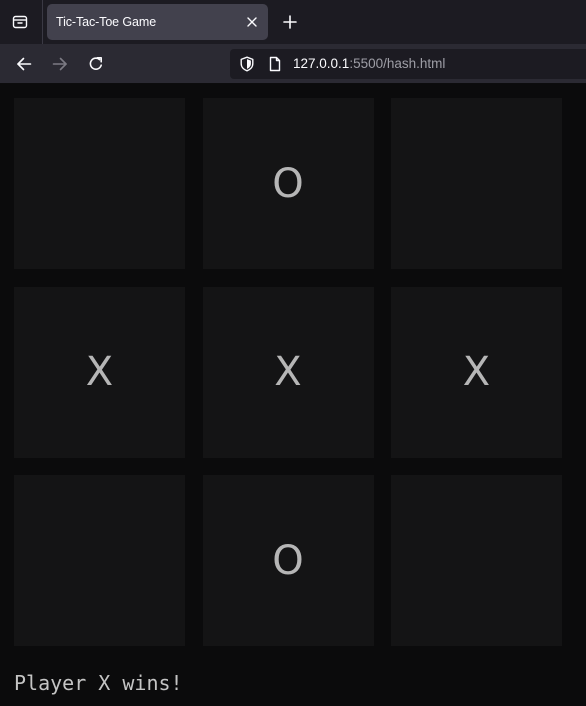 This screenshot has height=706, width=586. Describe the element at coordinates (157, 22) in the screenshot. I see `tab-active: Tic-Tac-Toe Game` at that location.